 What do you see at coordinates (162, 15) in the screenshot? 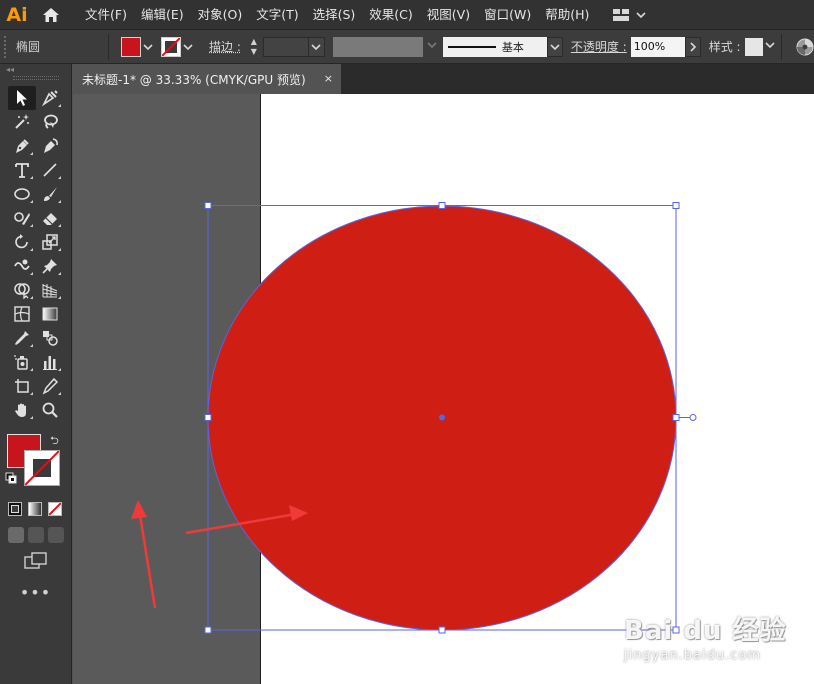
I see `menu-edit: 编辑(E)` at bounding box center [162, 15].